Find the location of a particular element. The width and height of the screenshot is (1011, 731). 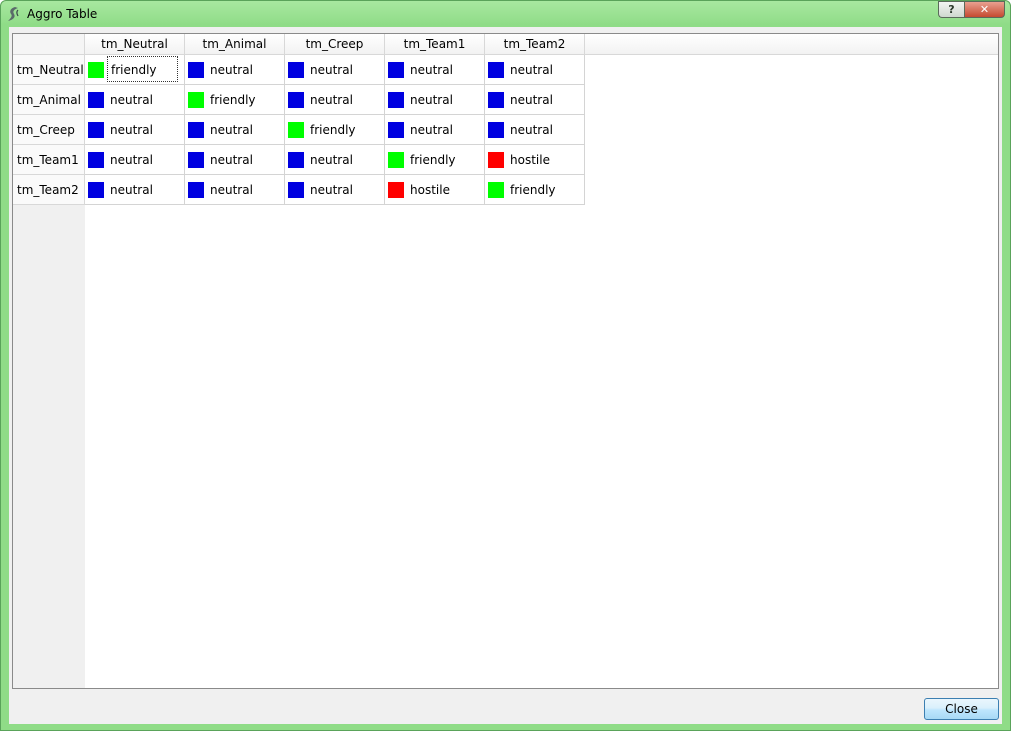

window-close-button: ✕ is located at coordinates (984, 9).